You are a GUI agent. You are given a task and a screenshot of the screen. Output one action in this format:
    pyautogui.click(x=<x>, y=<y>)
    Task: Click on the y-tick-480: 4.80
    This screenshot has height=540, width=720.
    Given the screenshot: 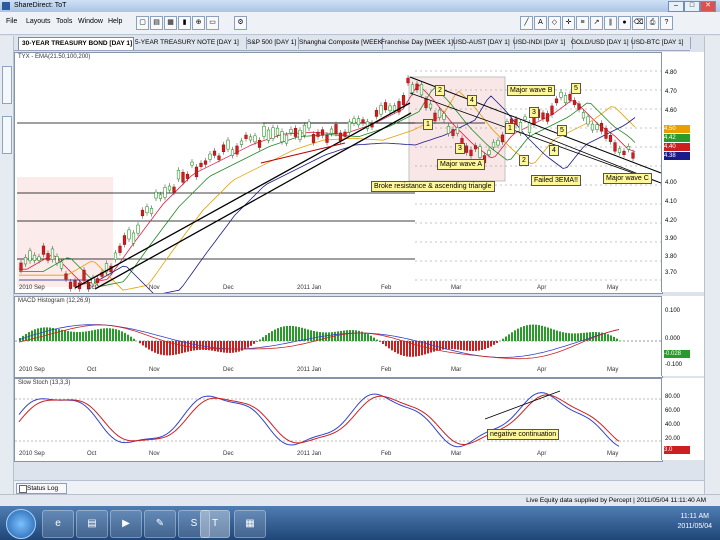 What is the action you would take?
    pyautogui.click(x=671, y=73)
    